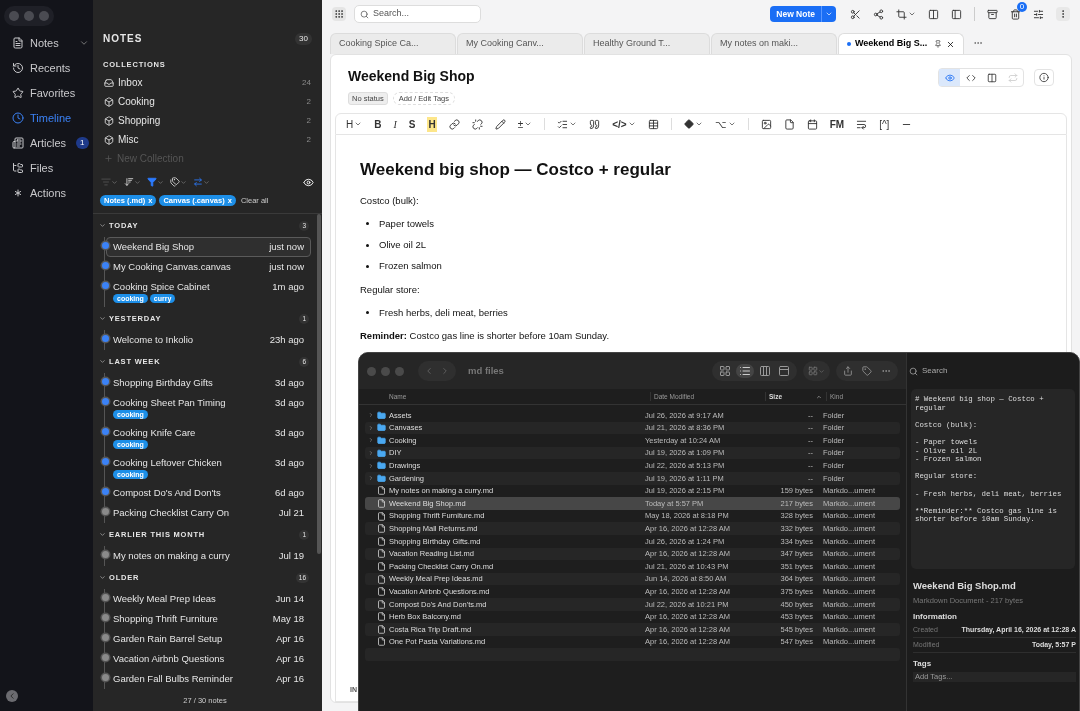  Describe the element at coordinates (208, 658) in the screenshot. I see `note-item: Vacation Airbnb Questions Apr 16` at that location.